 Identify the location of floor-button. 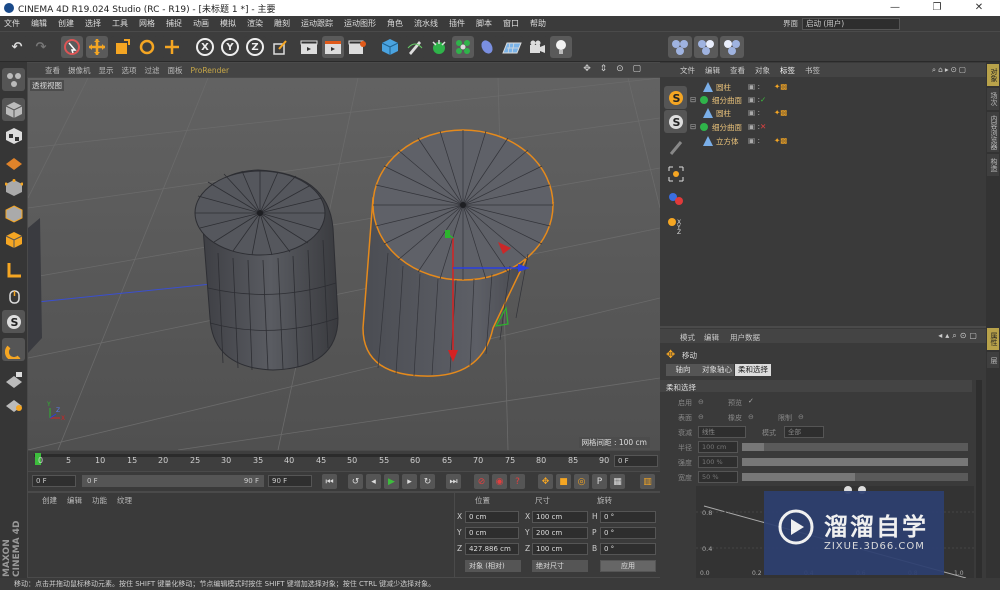
(512, 47).